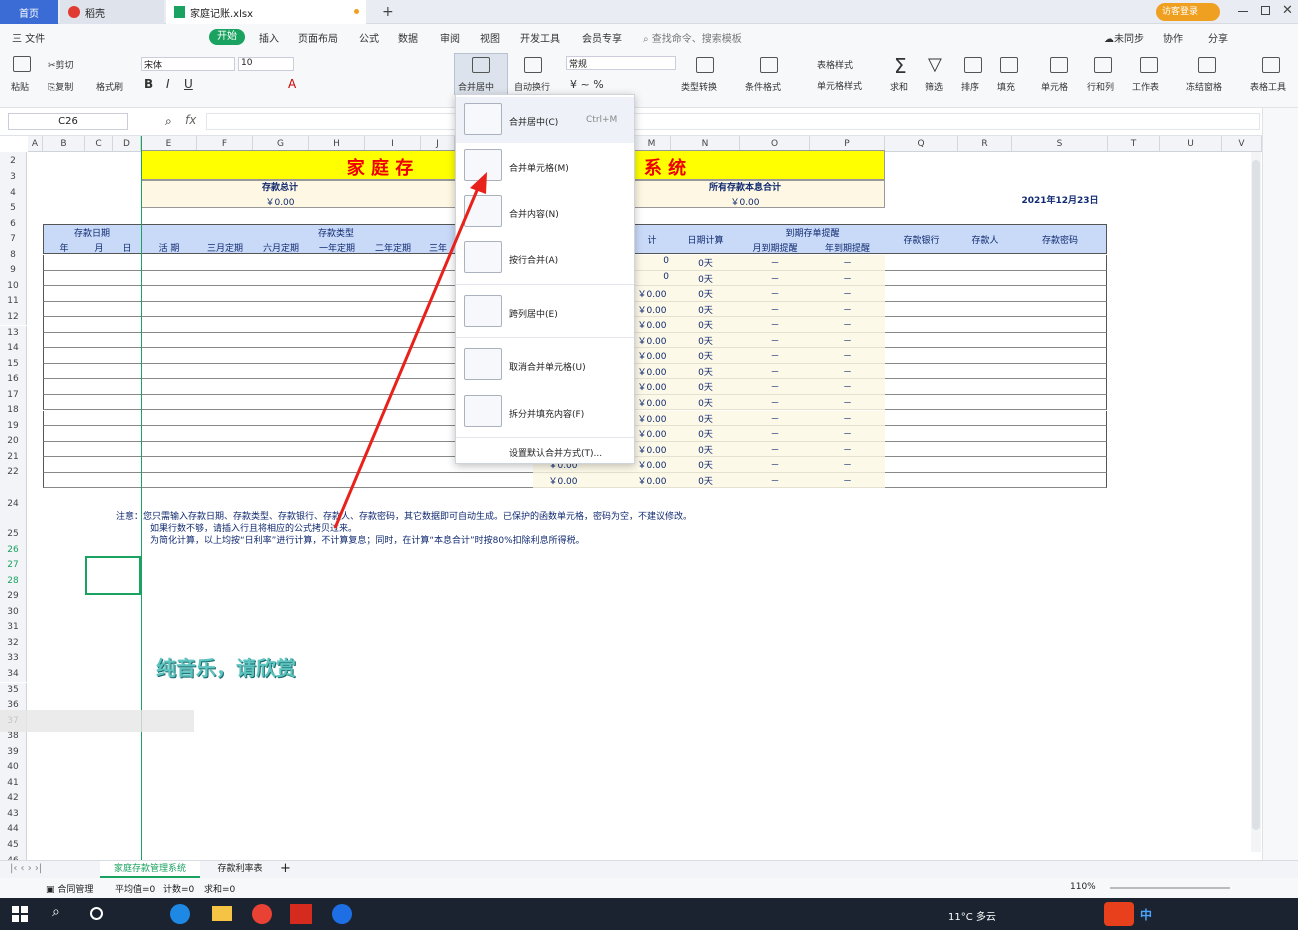 Image resolution: width=1298 pixels, height=930 pixels. Describe the element at coordinates (269, 37) in the screenshot. I see `menu-insert: 插入` at that location.